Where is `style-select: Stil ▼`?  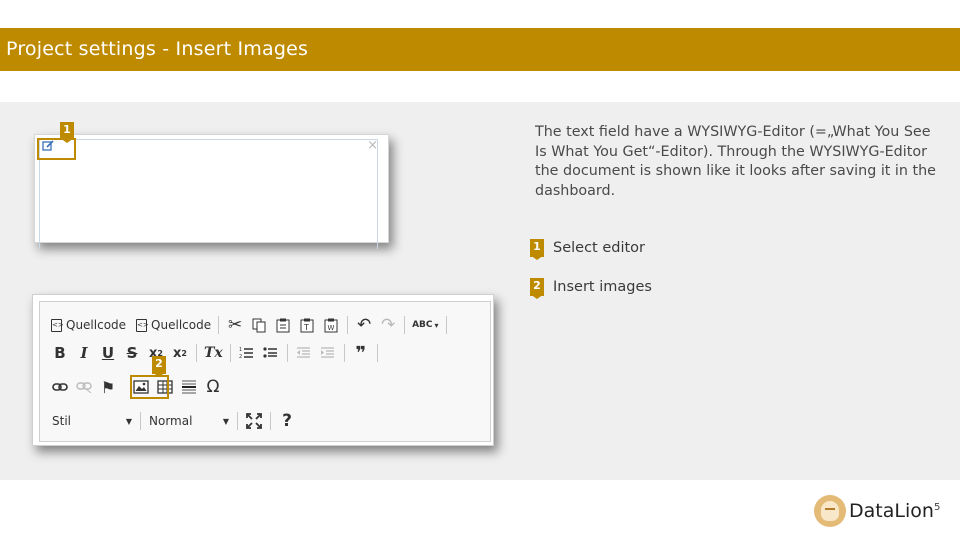
style-select: Stil ▼ is located at coordinates (92, 421).